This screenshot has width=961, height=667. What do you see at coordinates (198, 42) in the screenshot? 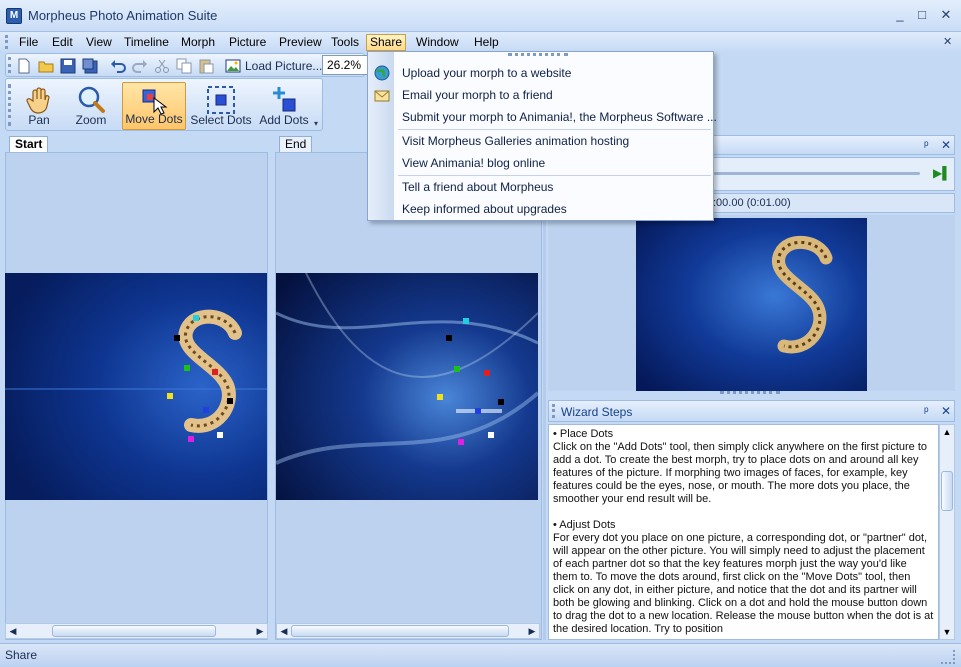
I see `menu-morph: Morph` at bounding box center [198, 42].